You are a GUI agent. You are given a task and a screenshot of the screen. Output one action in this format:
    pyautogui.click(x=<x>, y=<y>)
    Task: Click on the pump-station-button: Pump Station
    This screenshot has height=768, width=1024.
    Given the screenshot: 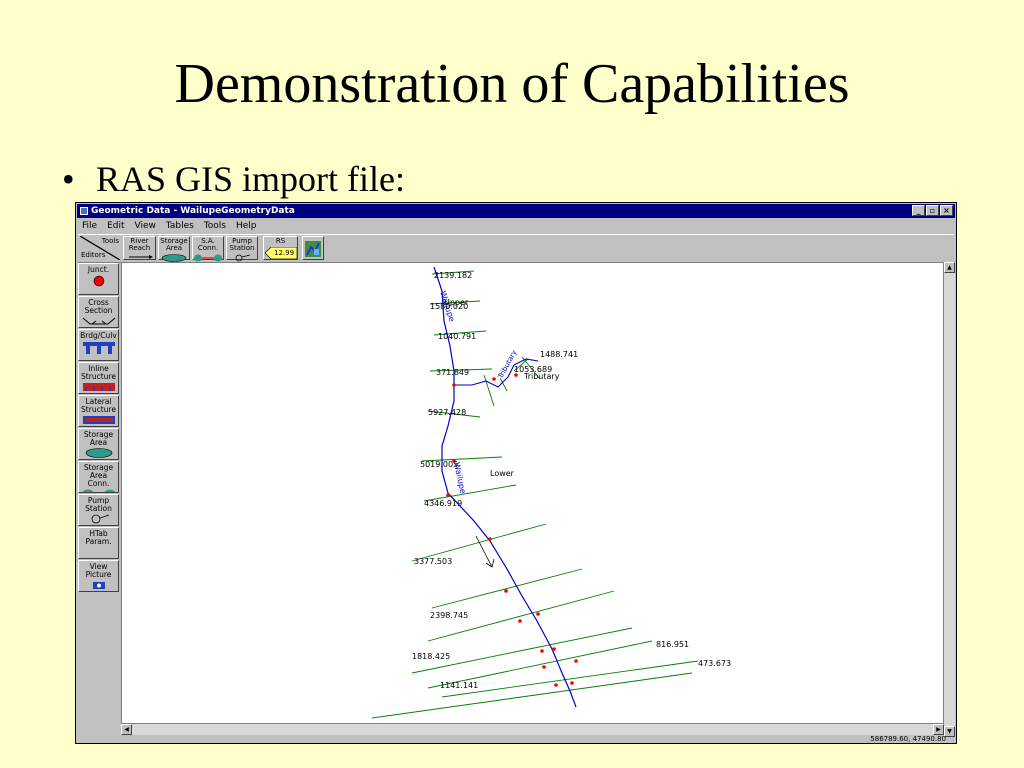 What is the action you would take?
    pyautogui.click(x=242, y=249)
    